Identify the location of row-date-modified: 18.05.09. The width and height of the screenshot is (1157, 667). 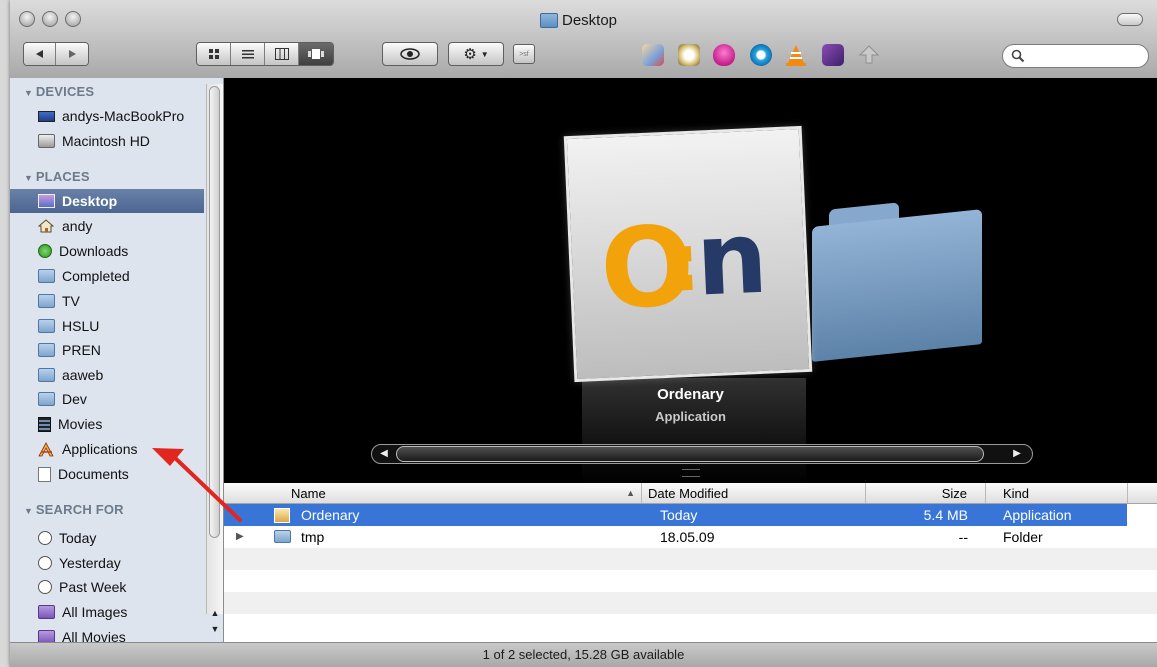
(687, 537).